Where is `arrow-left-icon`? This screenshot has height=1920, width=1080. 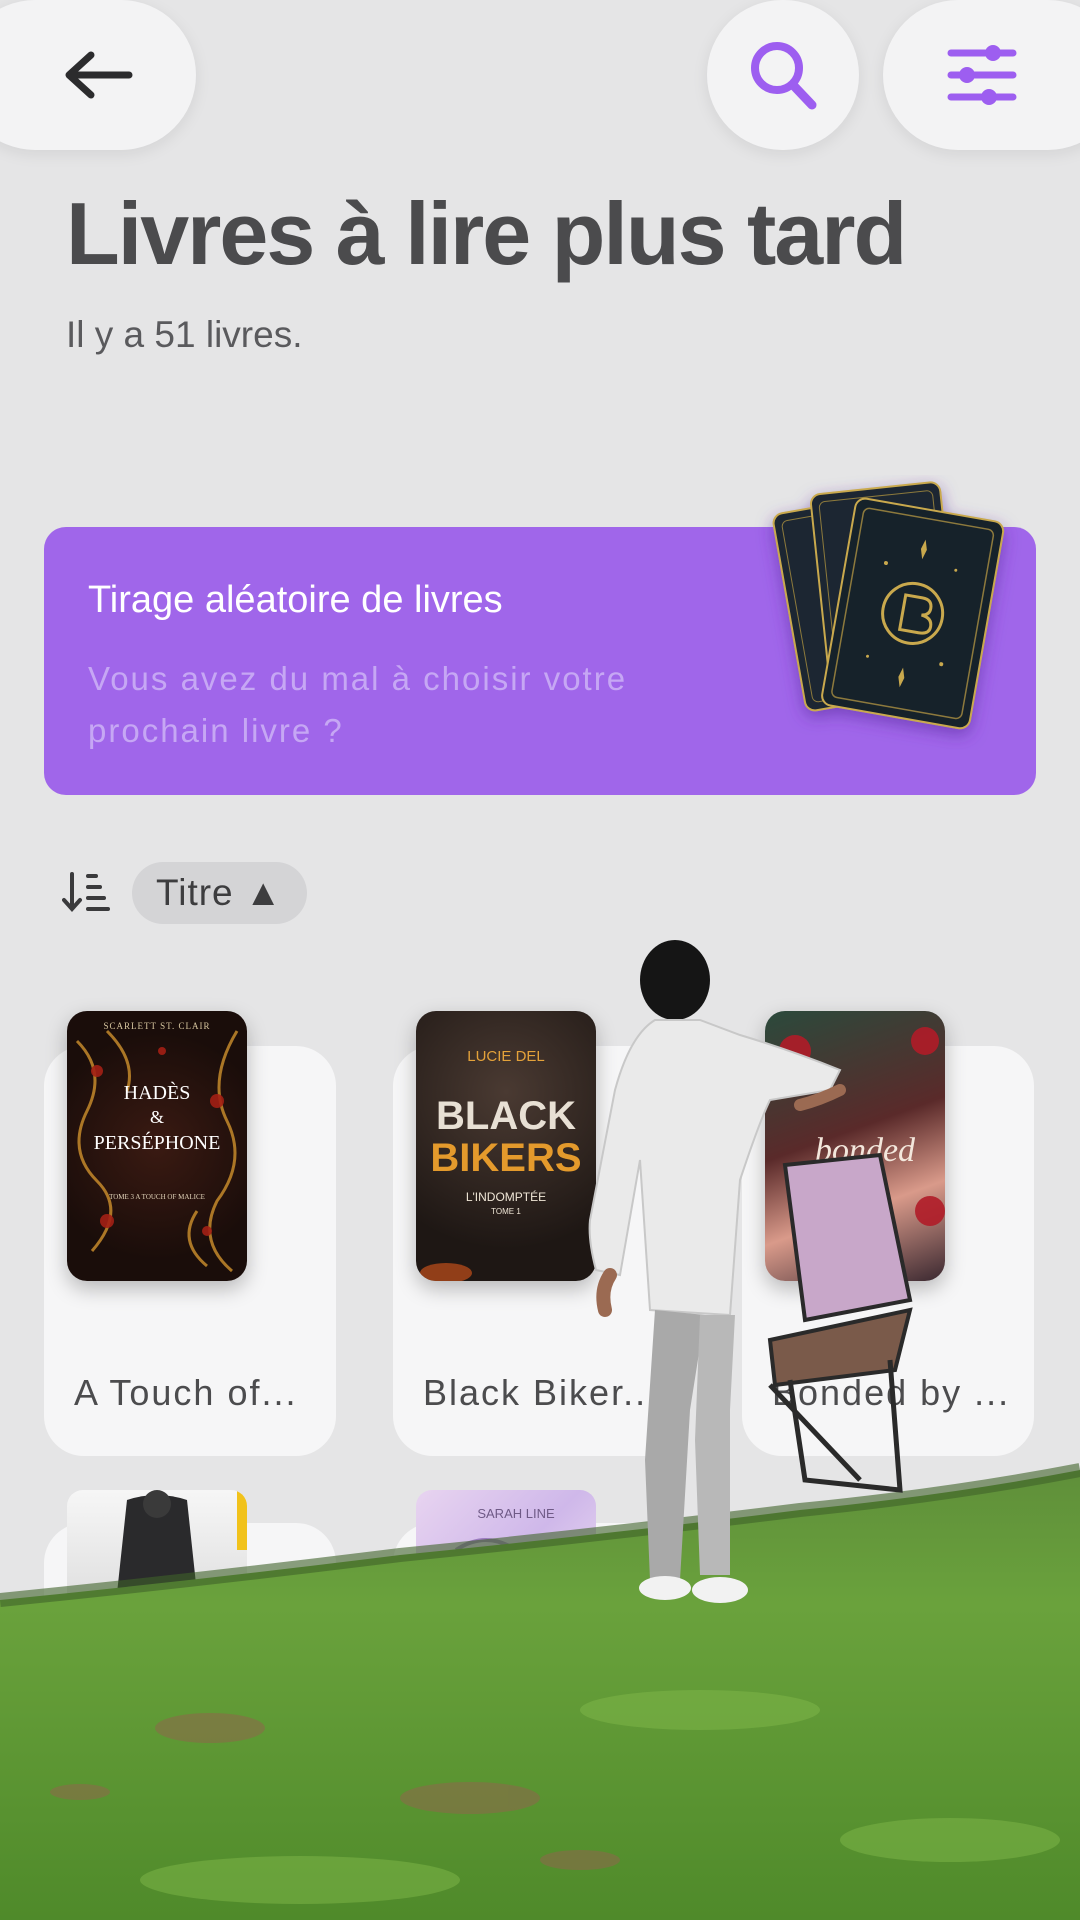 arrow-left-icon is located at coordinates (99, 75).